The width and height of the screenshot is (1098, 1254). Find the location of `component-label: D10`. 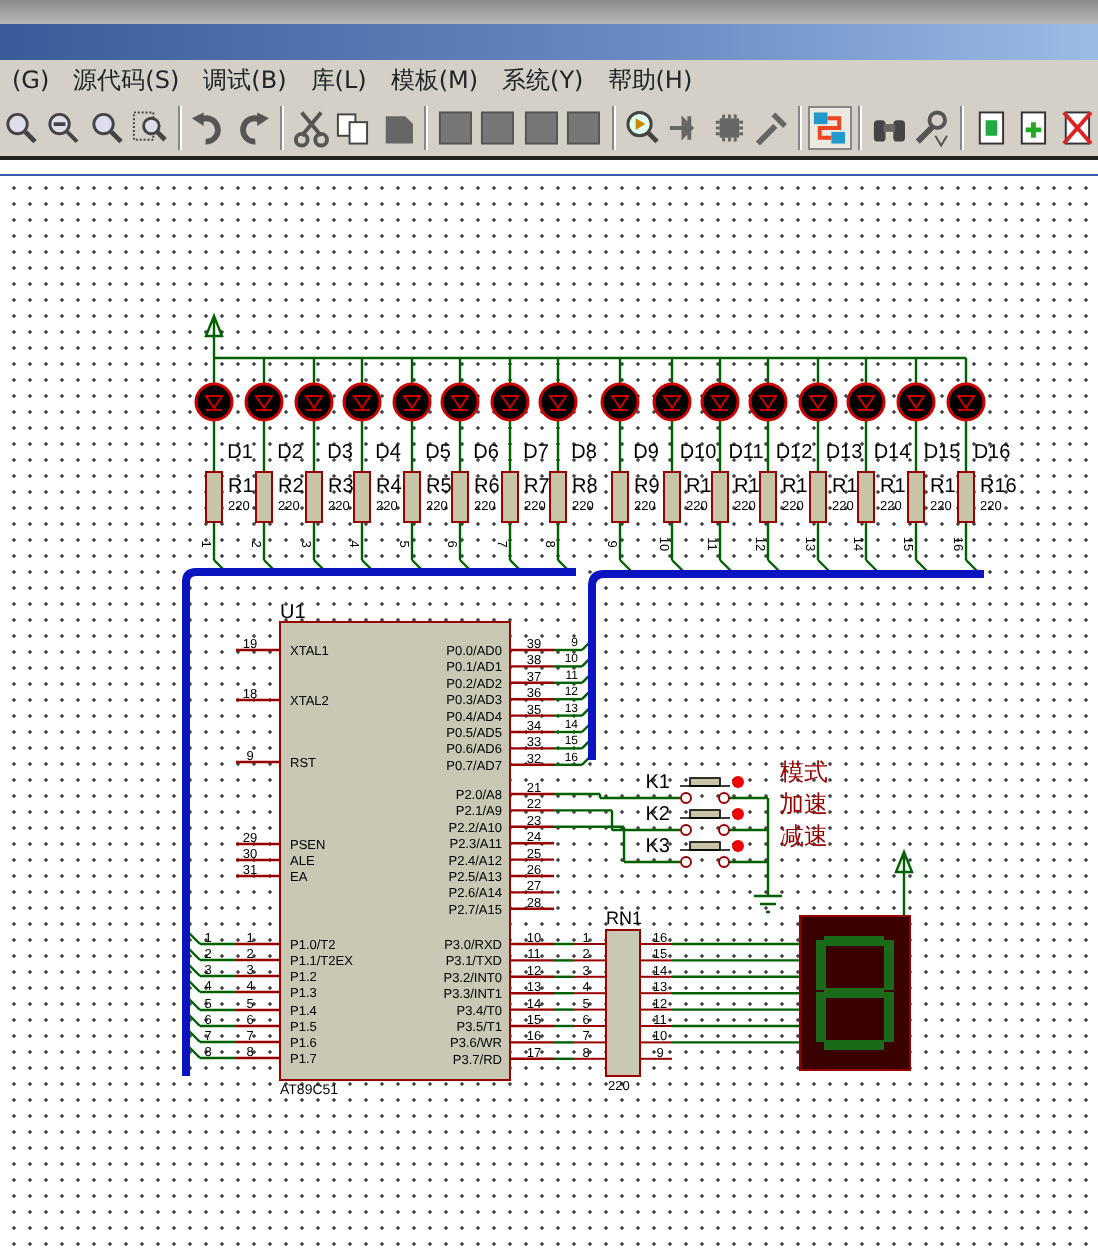

component-label: D10 is located at coordinates (698, 453).